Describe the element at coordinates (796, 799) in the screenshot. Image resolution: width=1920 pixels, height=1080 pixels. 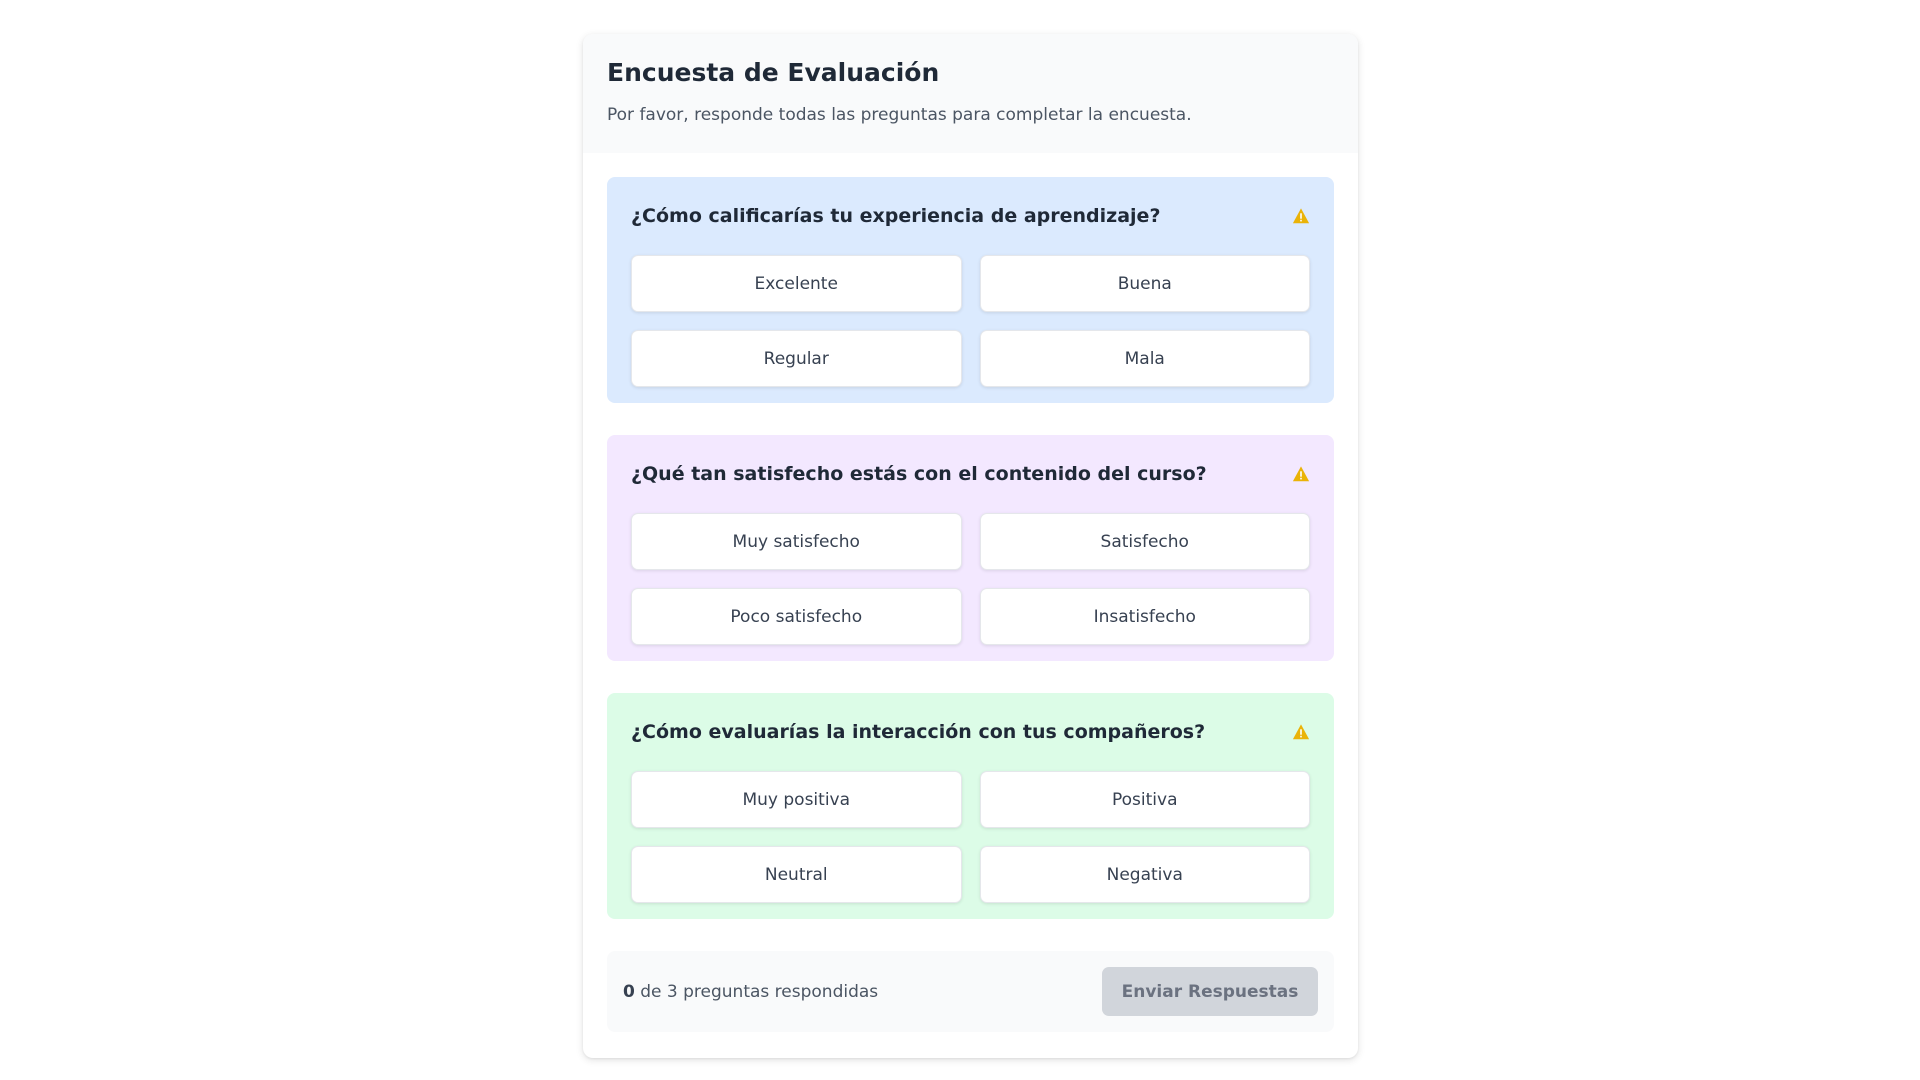
I see `option-button: Muy positiva` at that location.